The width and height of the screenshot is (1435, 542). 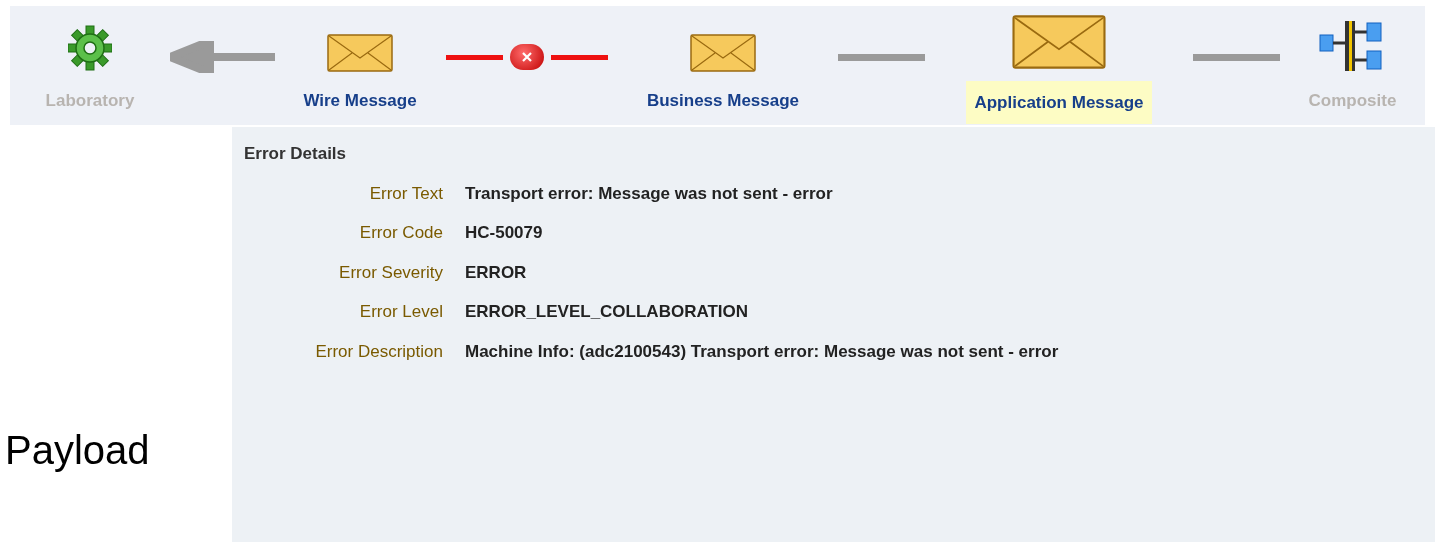 I want to click on field-value: Transport error: Message was not sent - error, so click(x=649, y=193).